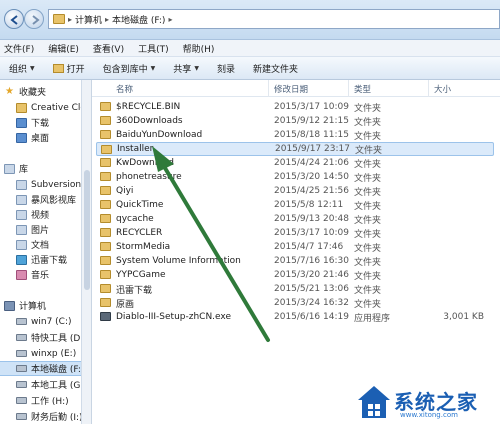 The height and width of the screenshot is (424, 500). Describe the element at coordinates (58, 68) in the screenshot. I see `open-folder-icon` at that location.